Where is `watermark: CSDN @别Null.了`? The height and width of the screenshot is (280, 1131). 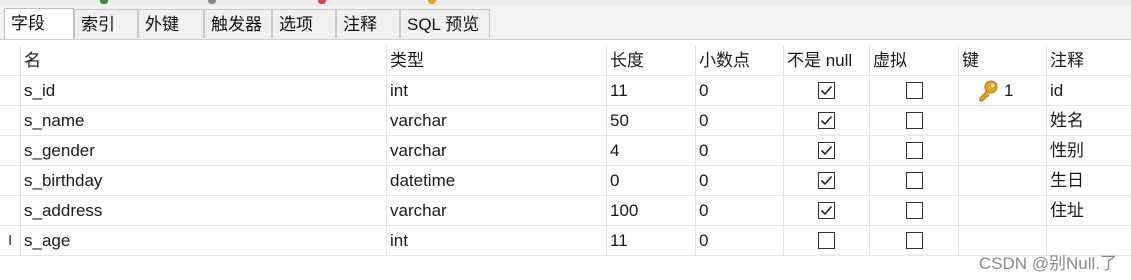
watermark: CSDN @别Null.了 is located at coordinates (1047, 263).